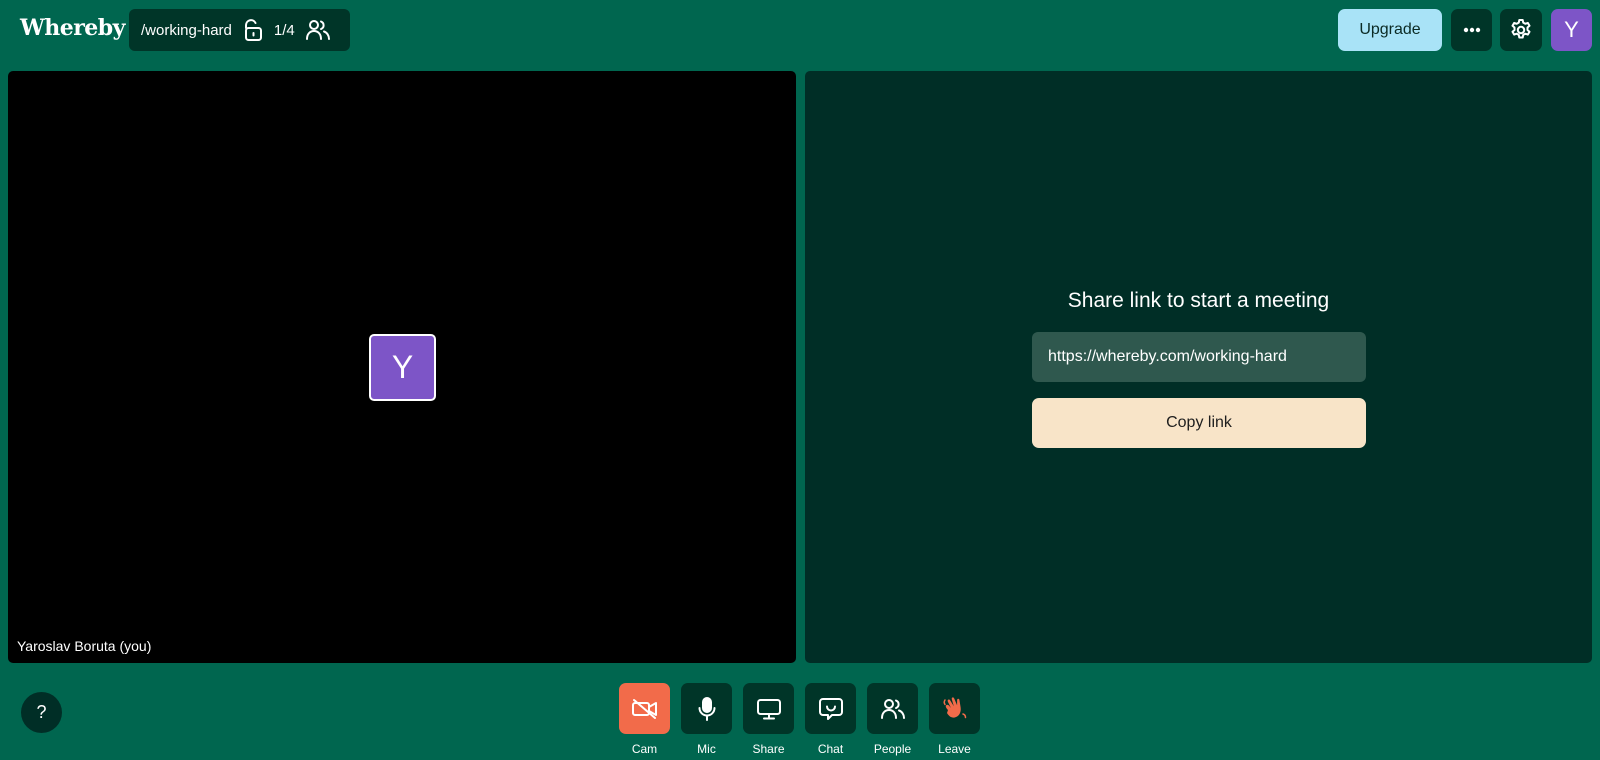 This screenshot has width=1600, height=760. I want to click on whereby-logo: Whereby, so click(72, 28).